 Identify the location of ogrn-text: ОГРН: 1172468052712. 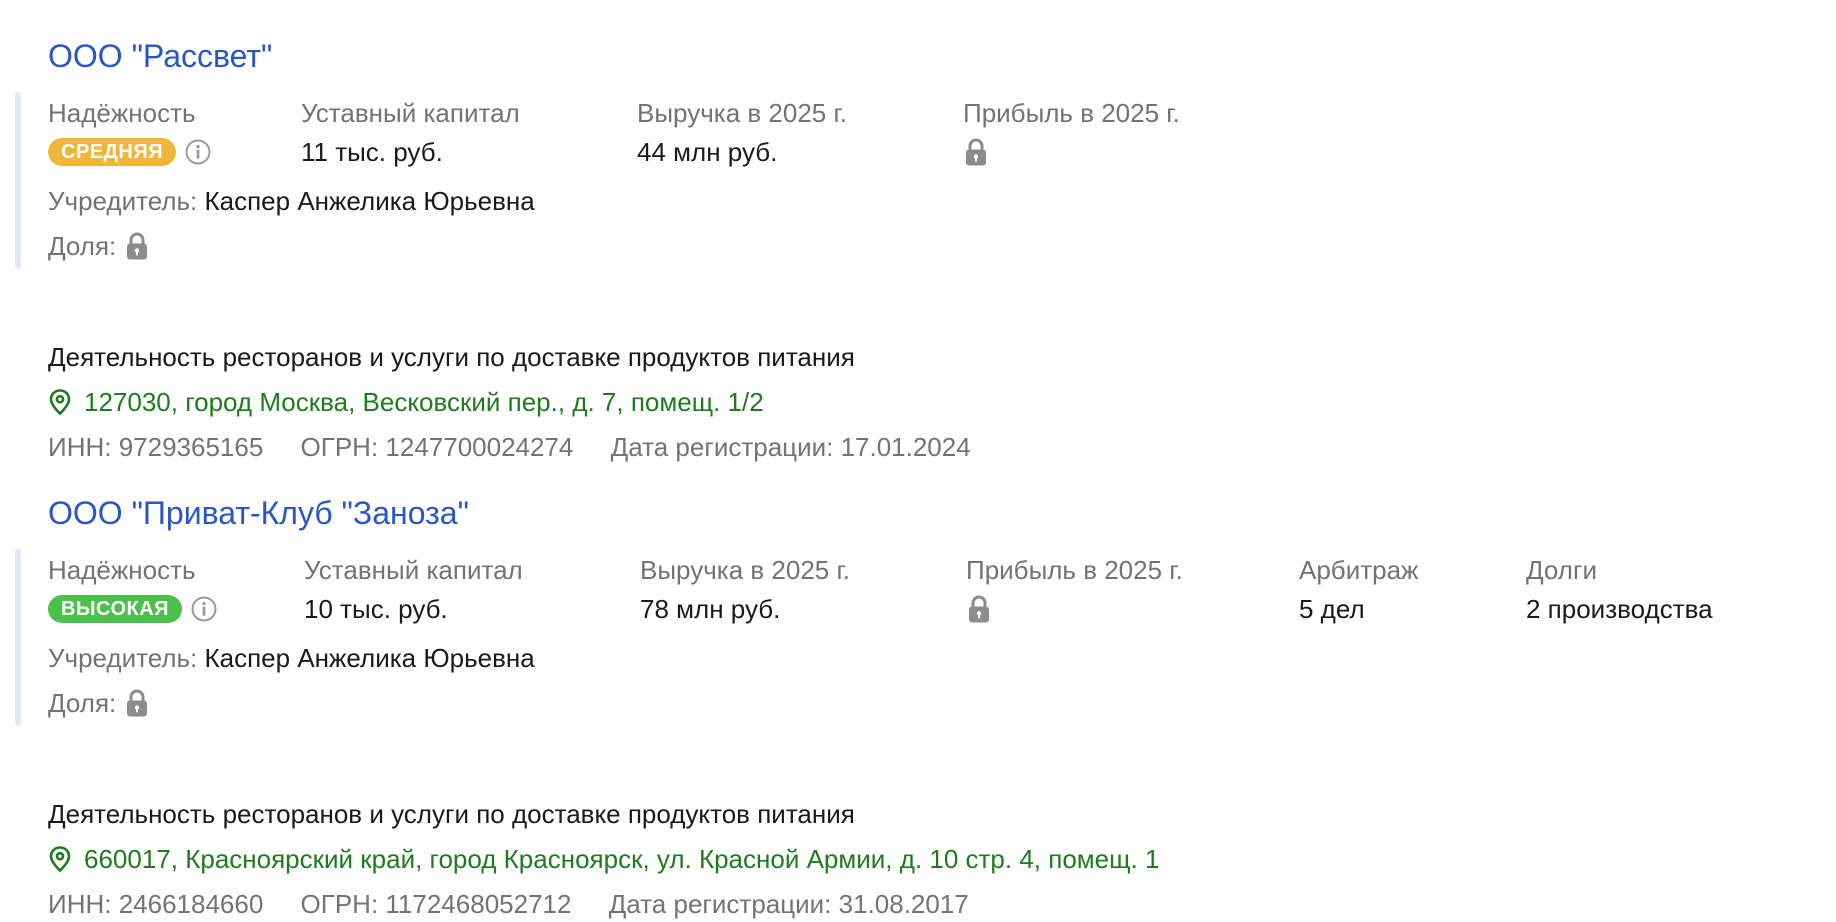
(436, 904).